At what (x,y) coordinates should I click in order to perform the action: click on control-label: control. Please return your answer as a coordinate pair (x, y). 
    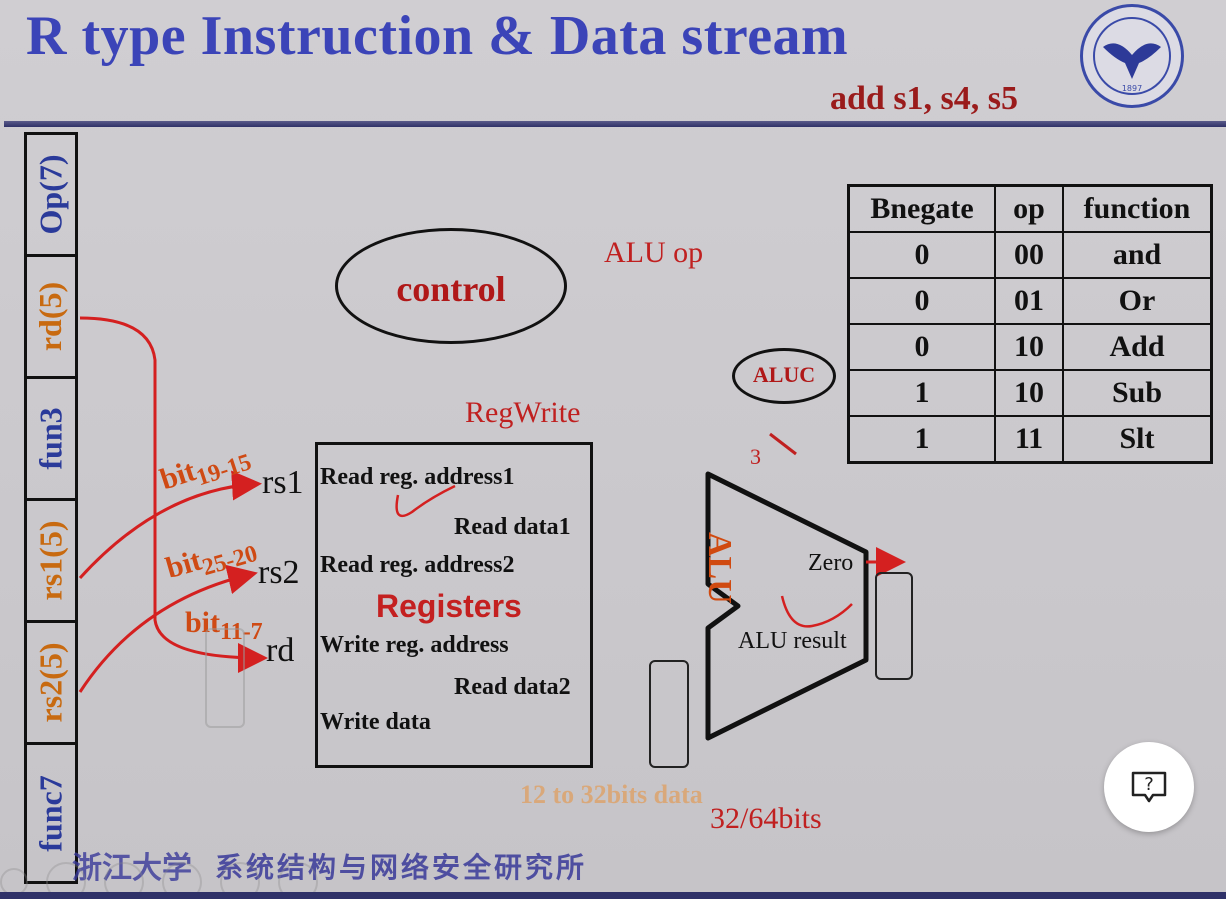
    Looking at the image, I should click on (451, 289).